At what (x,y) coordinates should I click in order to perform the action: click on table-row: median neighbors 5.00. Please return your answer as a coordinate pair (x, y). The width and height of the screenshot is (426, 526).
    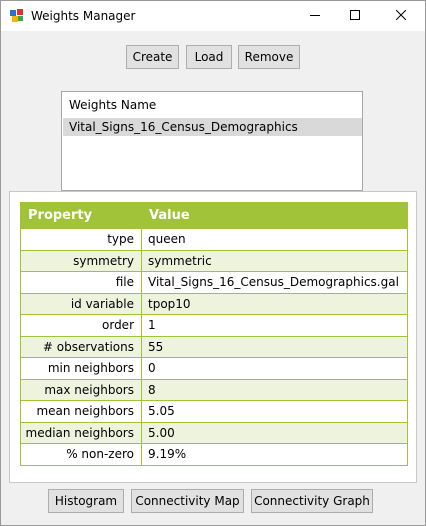
    Looking at the image, I should click on (214, 432).